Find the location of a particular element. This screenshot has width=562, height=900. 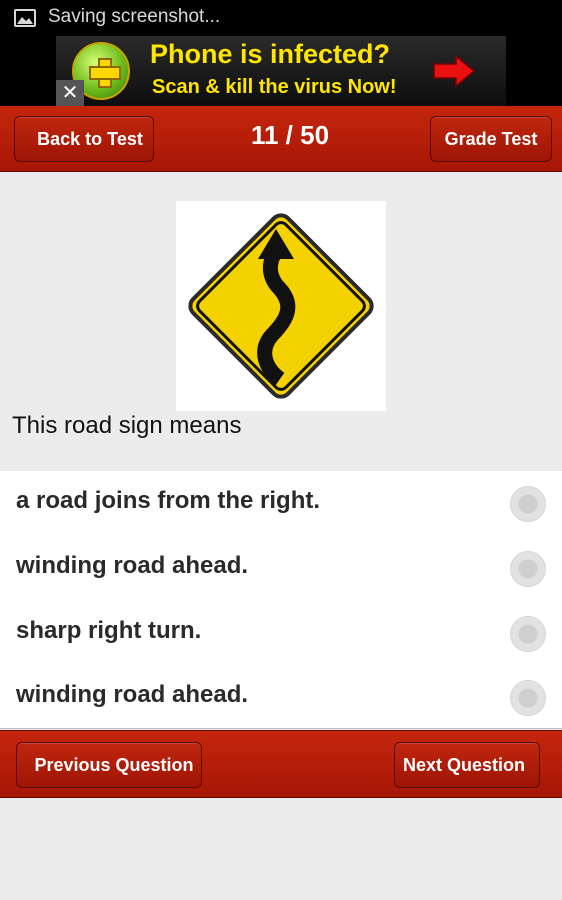

previous-question-label: Previous Question is located at coordinates (114, 765).